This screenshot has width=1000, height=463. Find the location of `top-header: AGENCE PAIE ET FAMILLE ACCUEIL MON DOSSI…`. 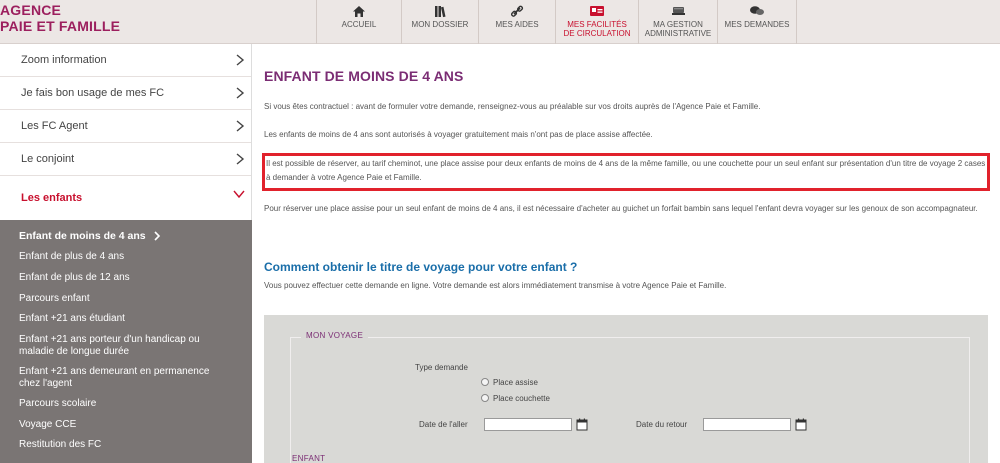

top-header: AGENCE PAIE ET FAMILLE ACCUEIL MON DOSSI… is located at coordinates (500, 22).